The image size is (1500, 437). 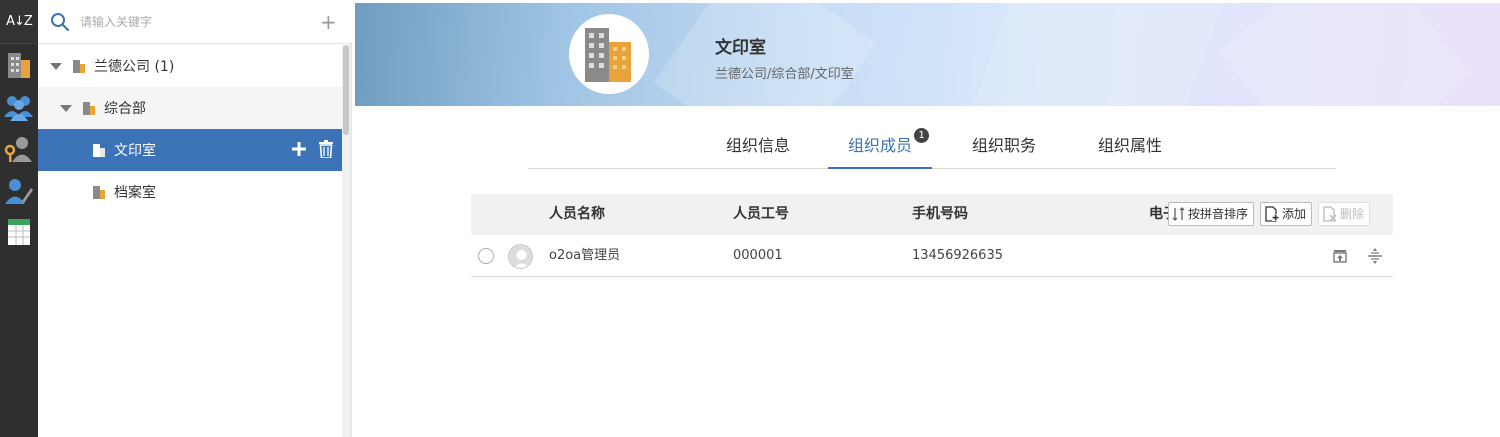 I want to click on user-avatar-icon, so click(x=521, y=259).